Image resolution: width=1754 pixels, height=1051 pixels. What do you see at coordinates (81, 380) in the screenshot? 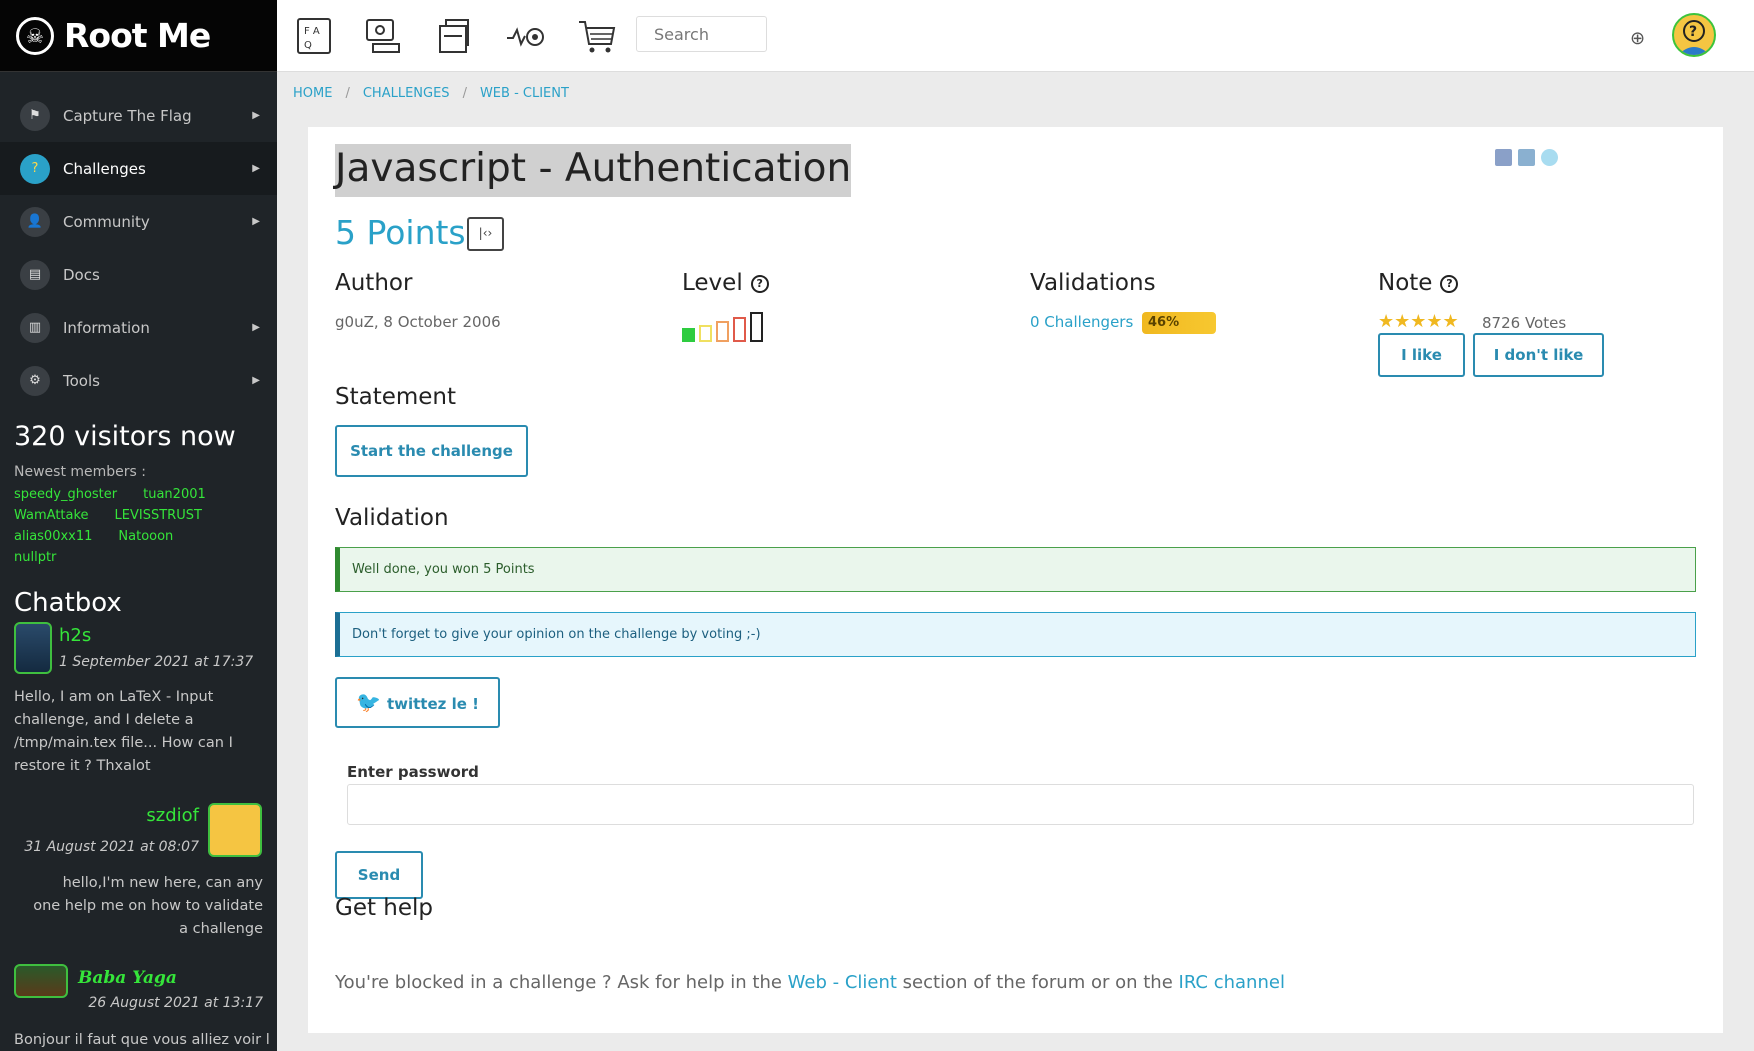
I see `sidebar-item-label: Tools` at bounding box center [81, 380].